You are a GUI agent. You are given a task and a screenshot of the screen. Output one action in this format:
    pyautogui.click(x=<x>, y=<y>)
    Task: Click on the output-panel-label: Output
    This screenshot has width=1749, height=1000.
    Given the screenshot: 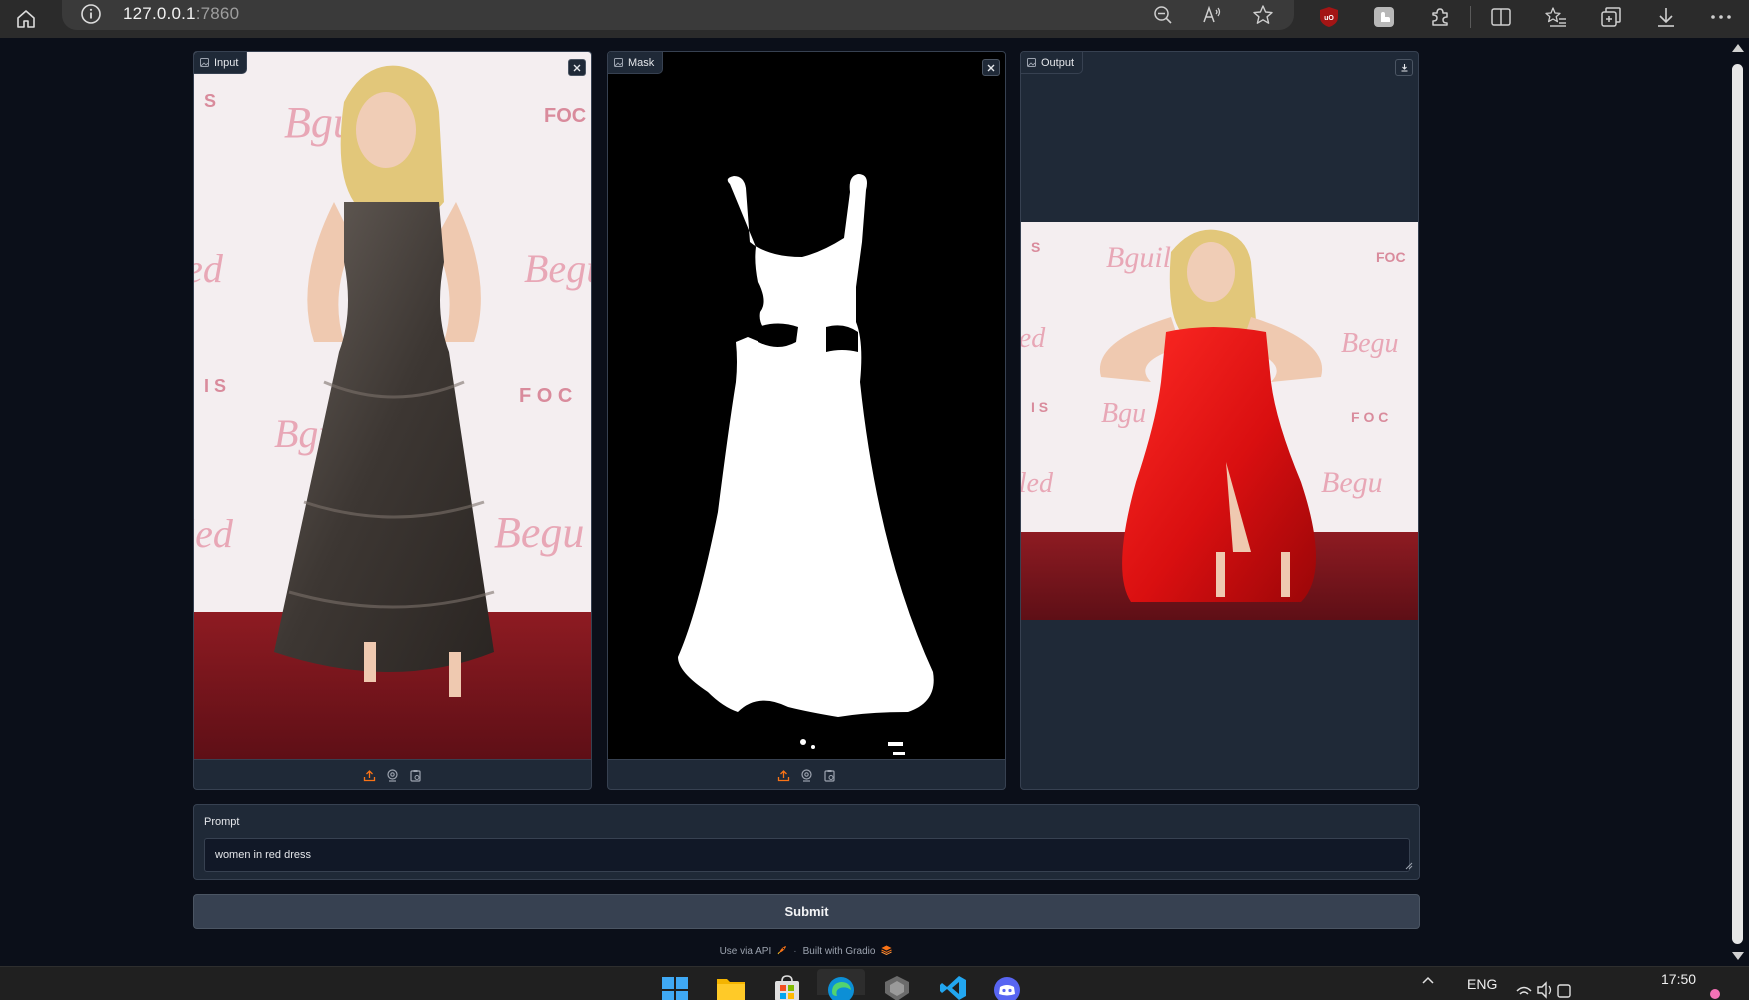 What is the action you would take?
    pyautogui.click(x=1052, y=63)
    